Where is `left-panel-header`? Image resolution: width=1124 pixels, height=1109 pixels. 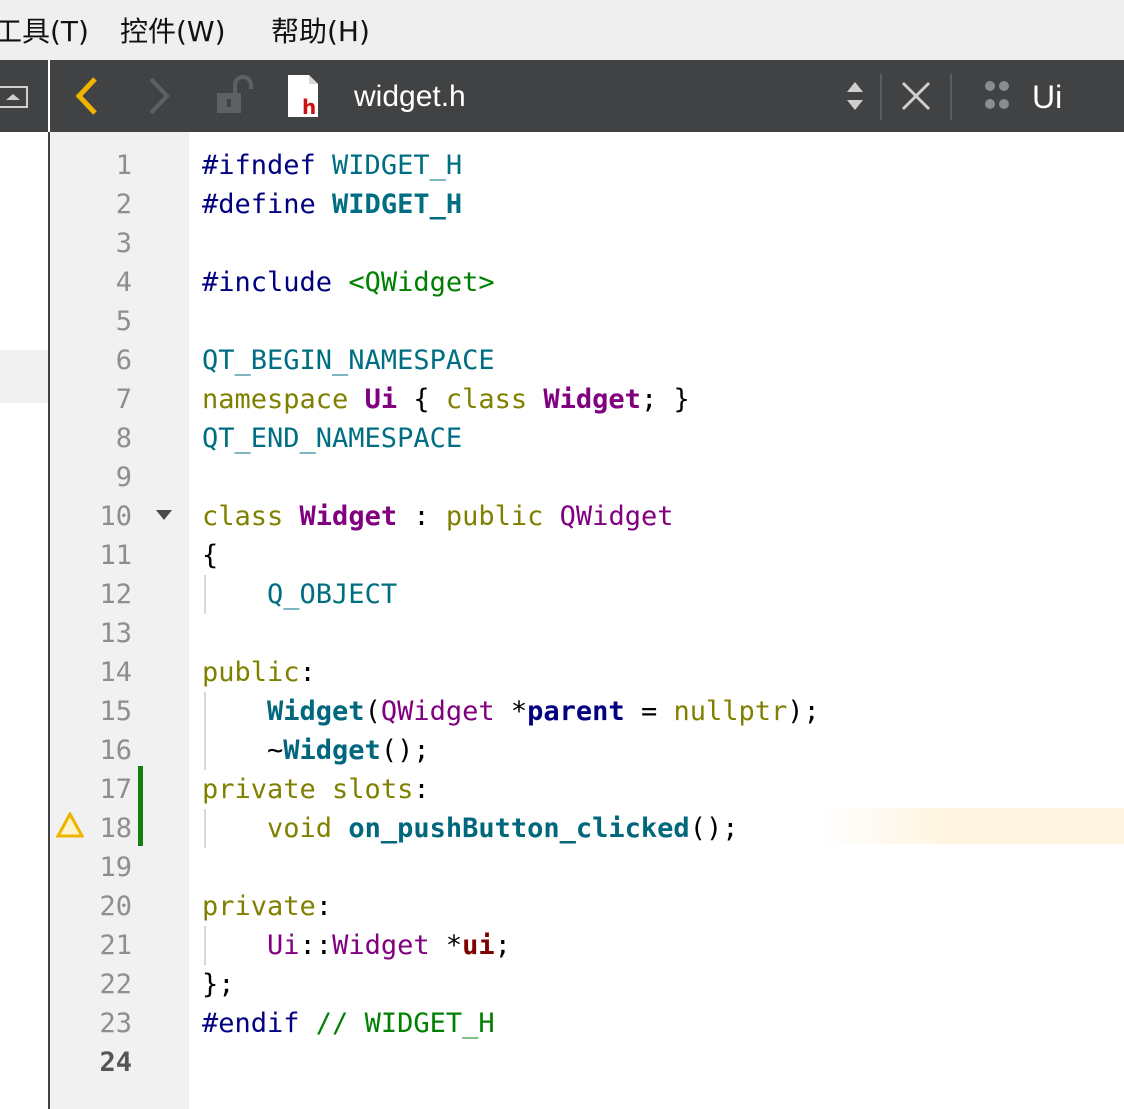
left-panel-header is located at coordinates (24, 96).